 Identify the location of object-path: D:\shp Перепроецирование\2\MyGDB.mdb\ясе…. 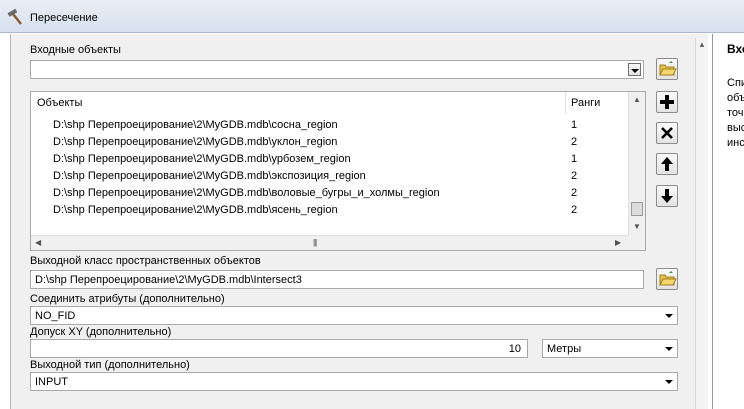
(195, 210).